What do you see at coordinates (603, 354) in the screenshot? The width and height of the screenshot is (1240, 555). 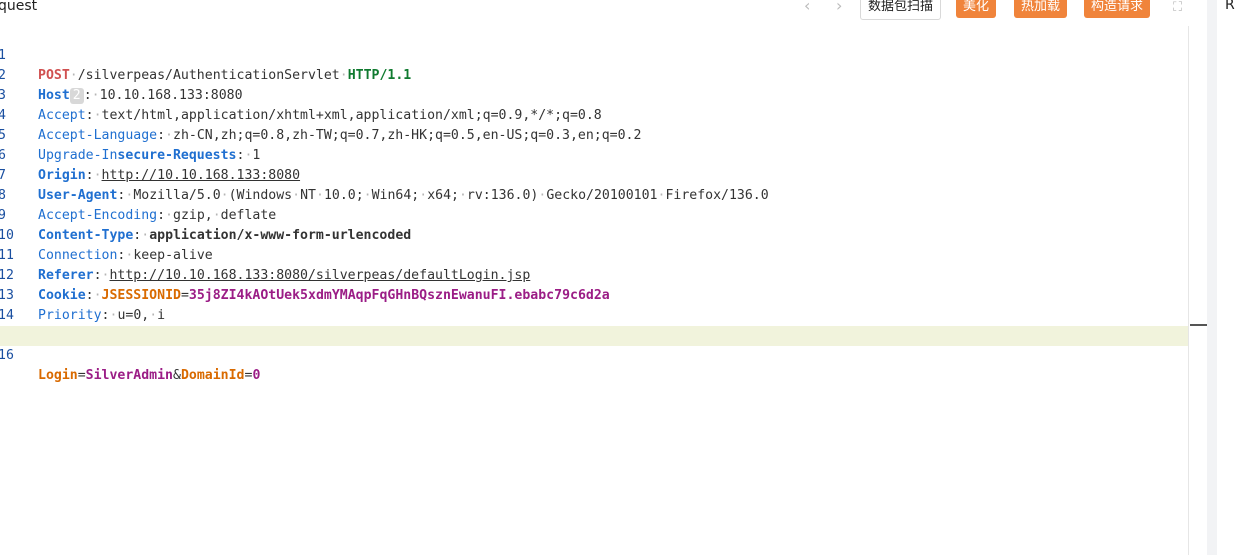 I see `body-line: 16 Login=SilverAdmin&DomainId=0` at bounding box center [603, 354].